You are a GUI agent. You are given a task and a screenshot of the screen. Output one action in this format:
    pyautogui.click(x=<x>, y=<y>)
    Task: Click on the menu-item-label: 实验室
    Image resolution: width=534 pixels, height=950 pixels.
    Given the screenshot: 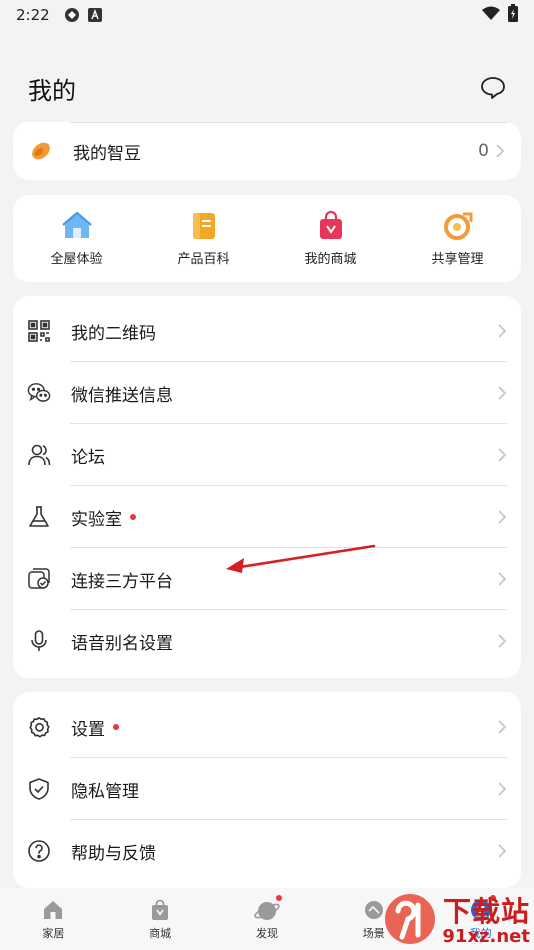 What is the action you would take?
    pyautogui.click(x=96, y=519)
    